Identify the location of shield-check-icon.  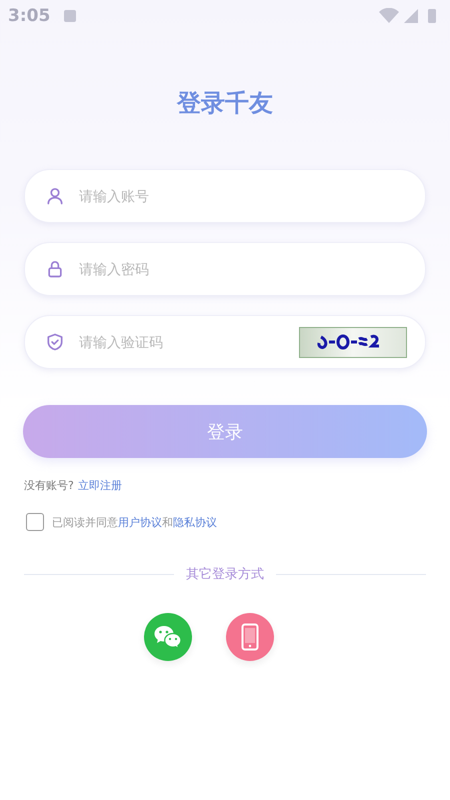
(55, 342).